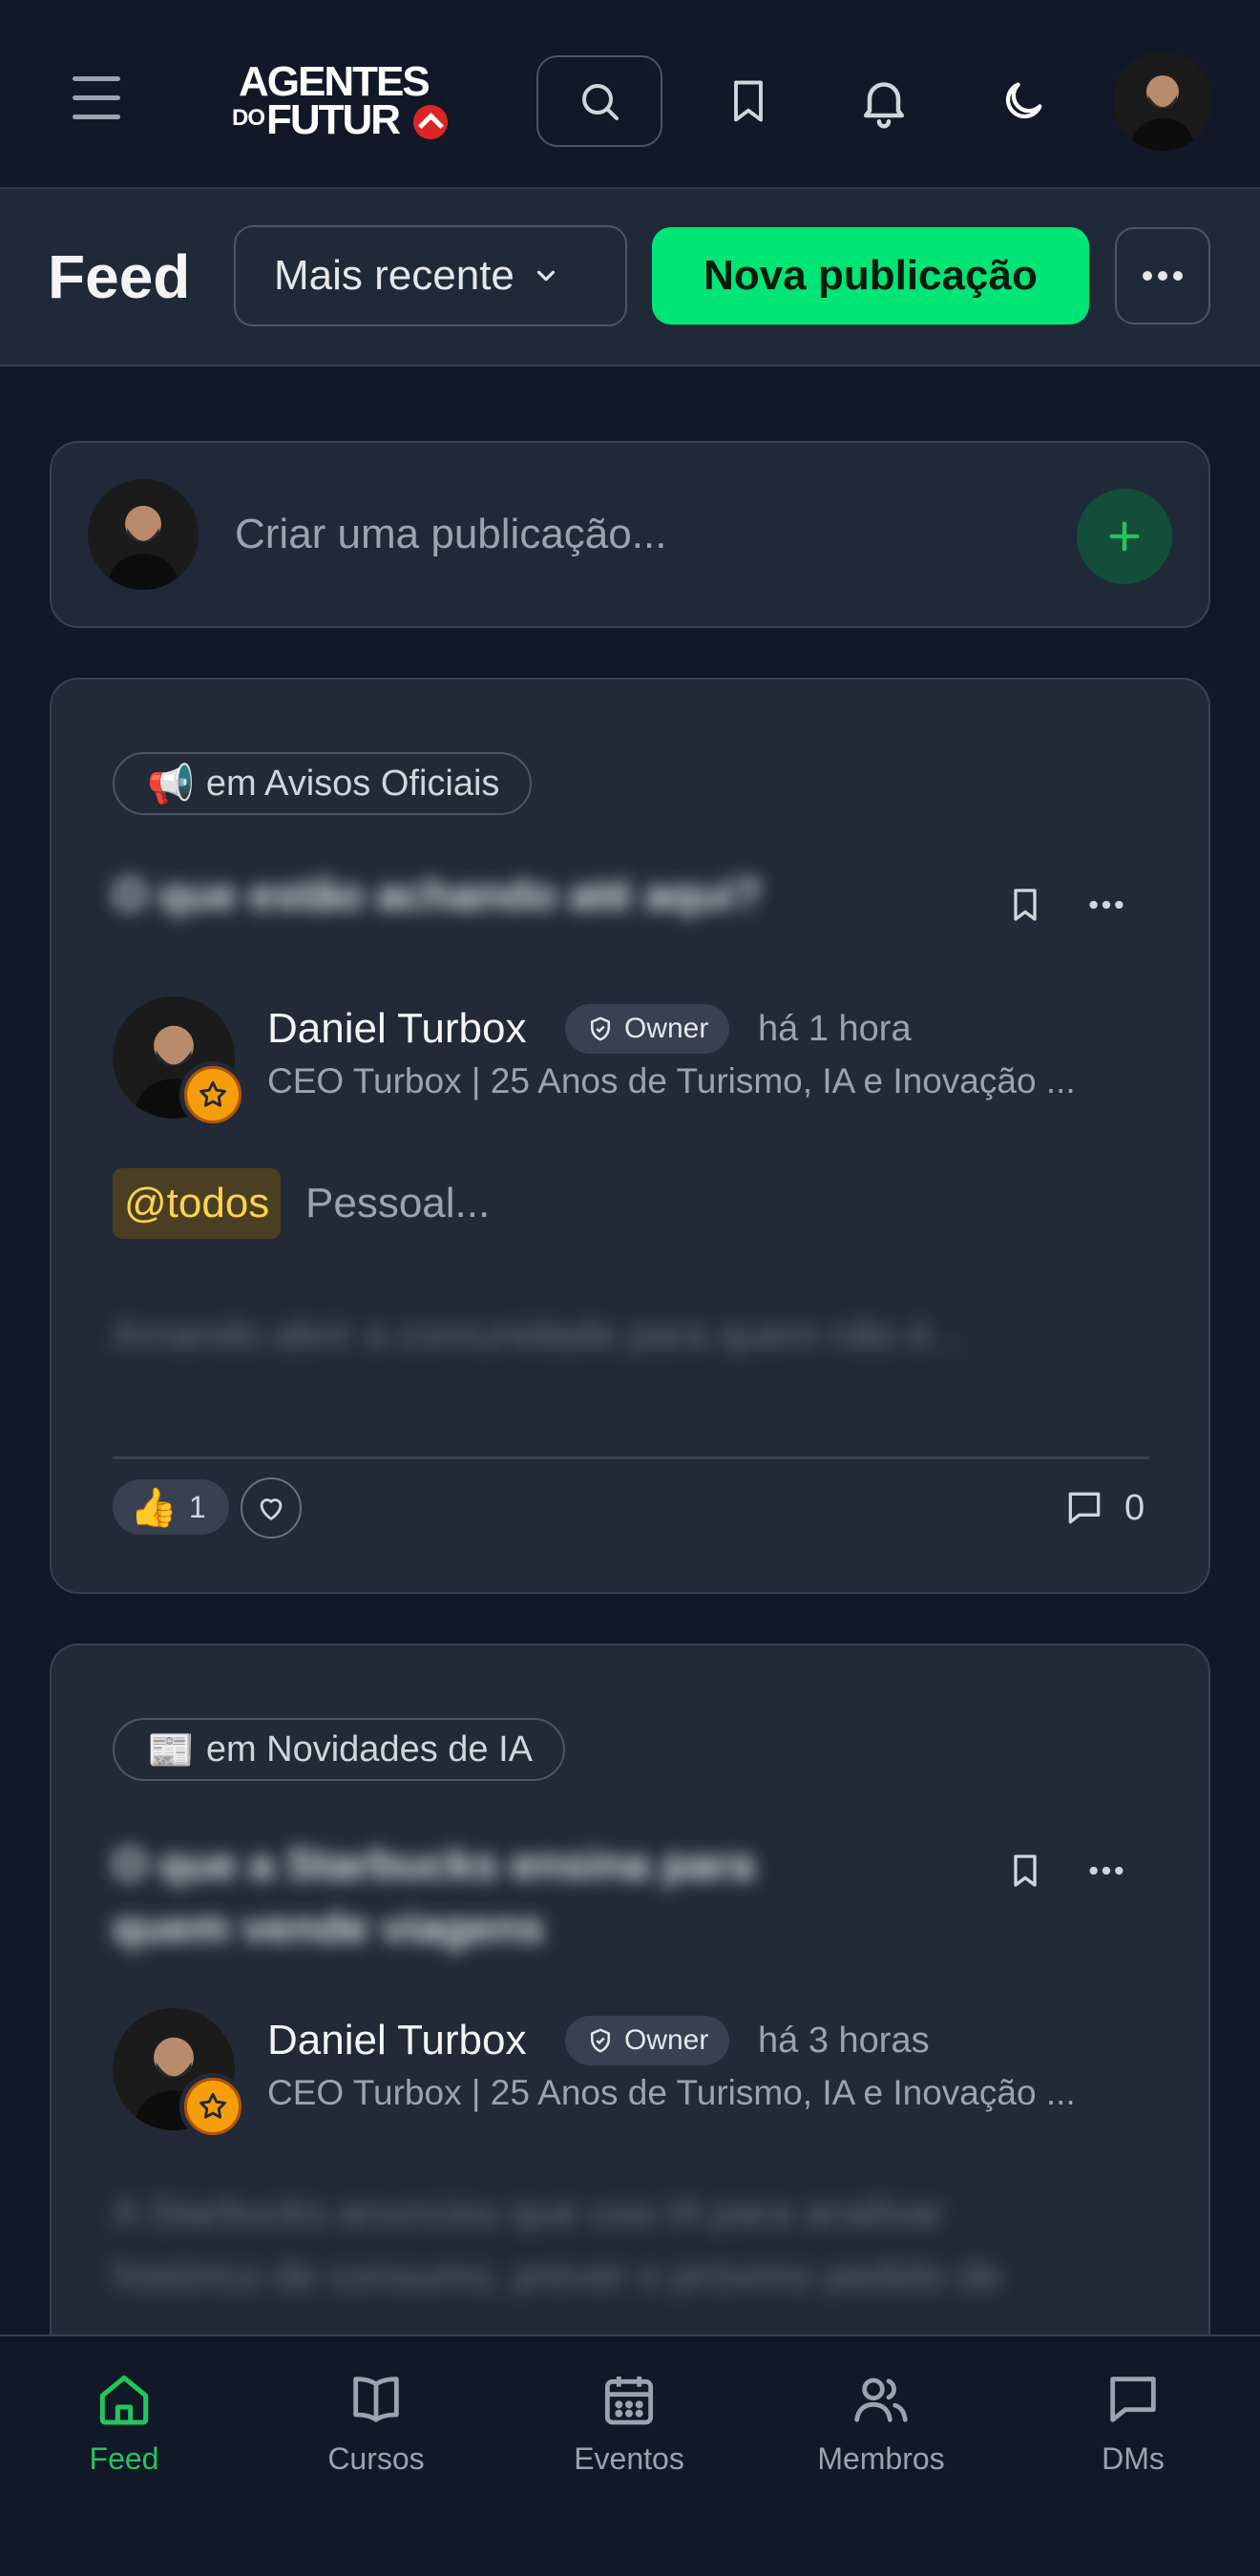 The width and height of the screenshot is (1260, 2576). I want to click on feed-toolbar: Feed Mais recente Nova publicação, so click(630, 278).